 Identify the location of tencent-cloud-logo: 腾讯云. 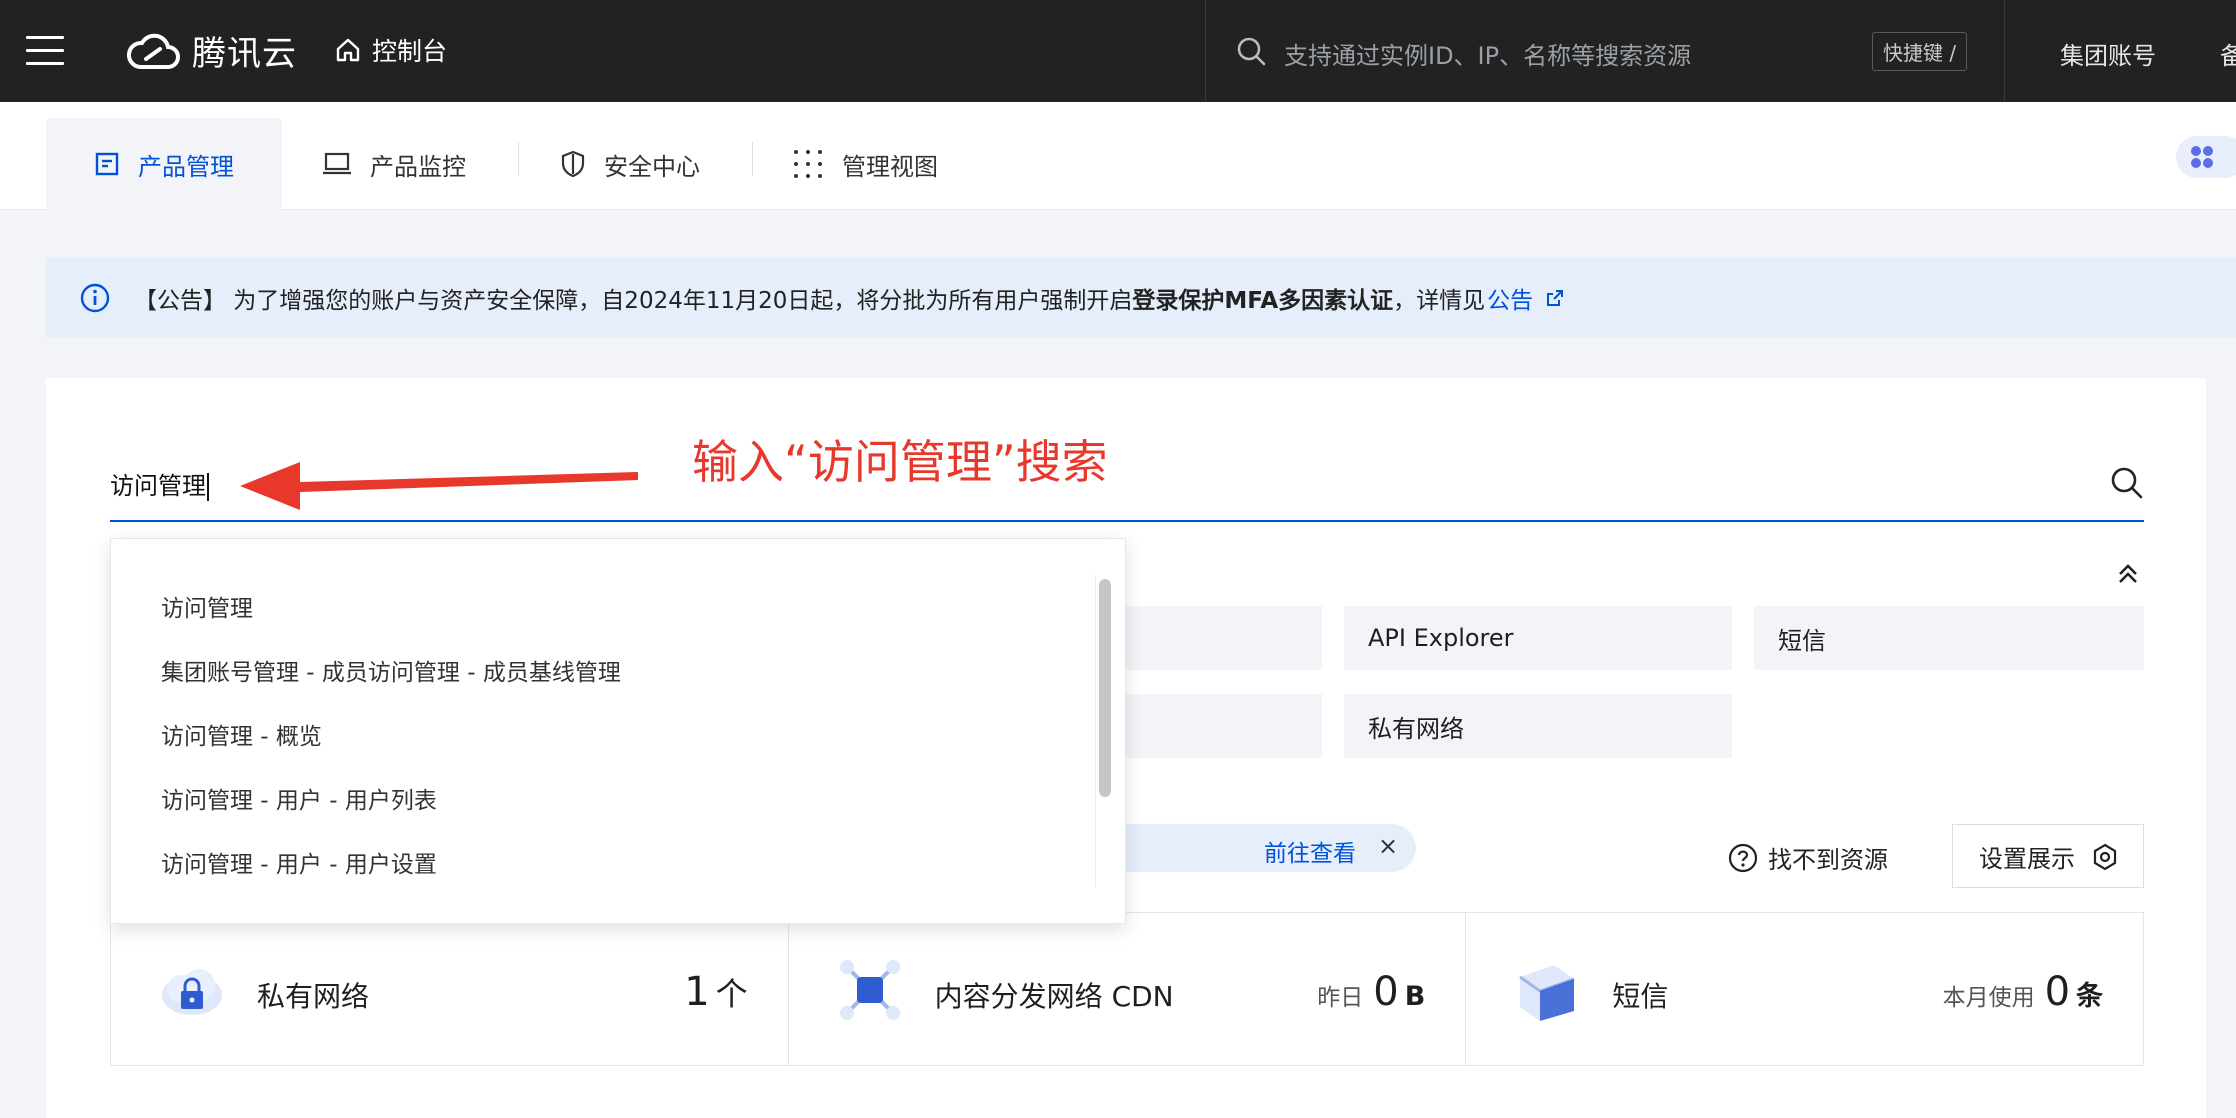
(211, 50).